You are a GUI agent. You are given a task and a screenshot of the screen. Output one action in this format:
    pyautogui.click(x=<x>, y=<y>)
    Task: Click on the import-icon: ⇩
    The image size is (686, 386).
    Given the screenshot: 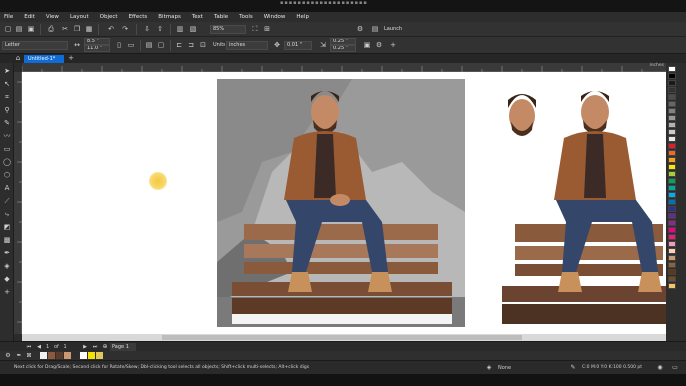 What is the action you would take?
    pyautogui.click(x=147, y=29)
    